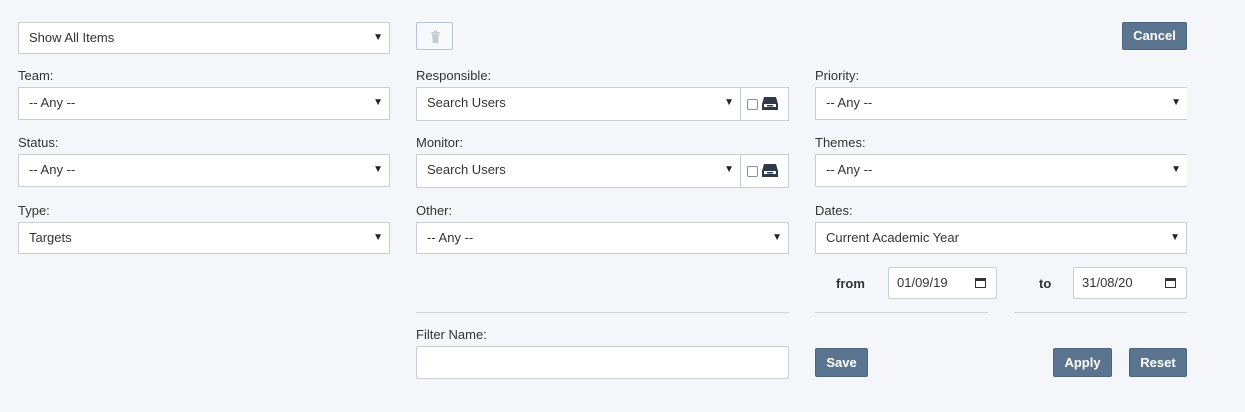  I want to click on from-date-input: 01/09/19, so click(942, 283).